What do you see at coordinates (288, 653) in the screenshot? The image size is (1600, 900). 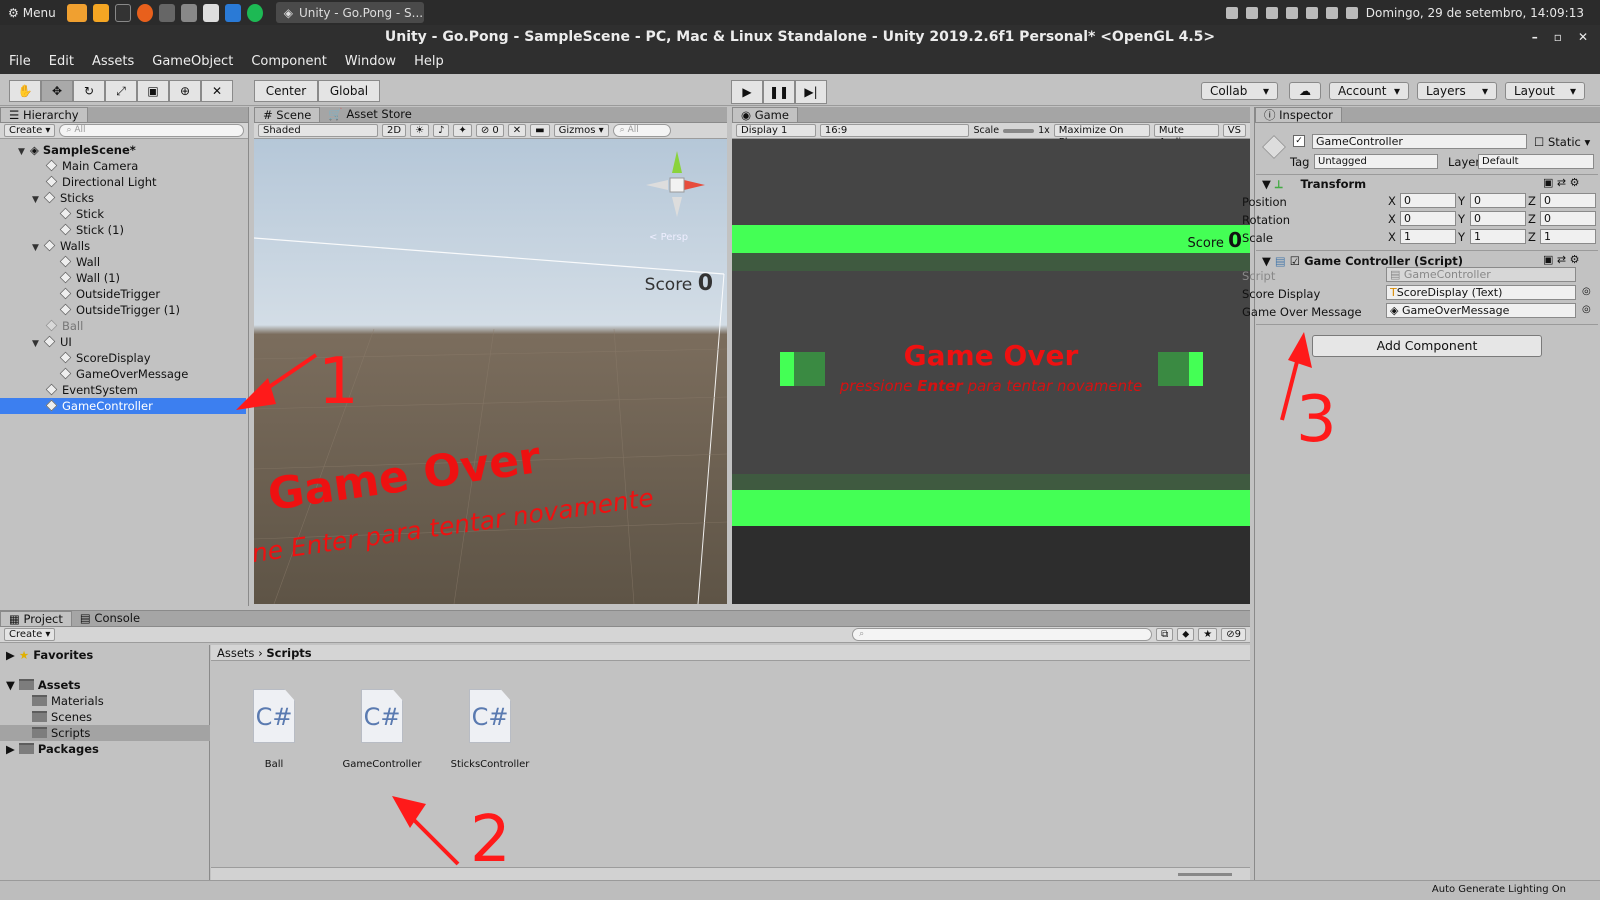 I see `breadcrumb-scripts: Scripts` at bounding box center [288, 653].